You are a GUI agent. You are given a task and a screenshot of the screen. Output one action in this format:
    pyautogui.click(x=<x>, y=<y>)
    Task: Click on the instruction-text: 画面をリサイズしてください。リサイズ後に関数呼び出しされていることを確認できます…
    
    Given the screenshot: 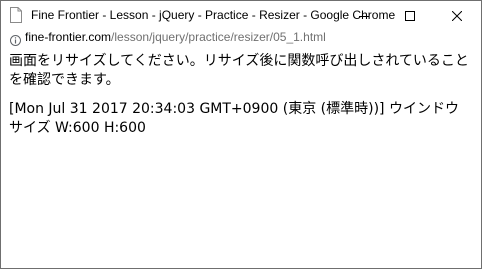 What is the action you would take?
    pyautogui.click(x=239, y=70)
    